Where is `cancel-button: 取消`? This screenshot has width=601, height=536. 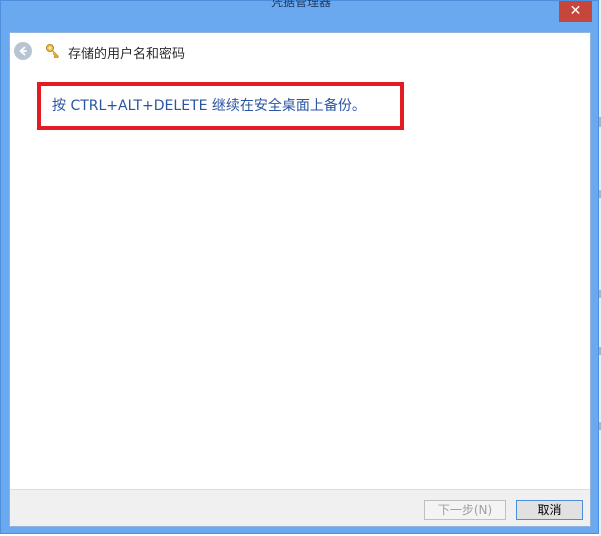
cancel-button: 取消 is located at coordinates (549, 510).